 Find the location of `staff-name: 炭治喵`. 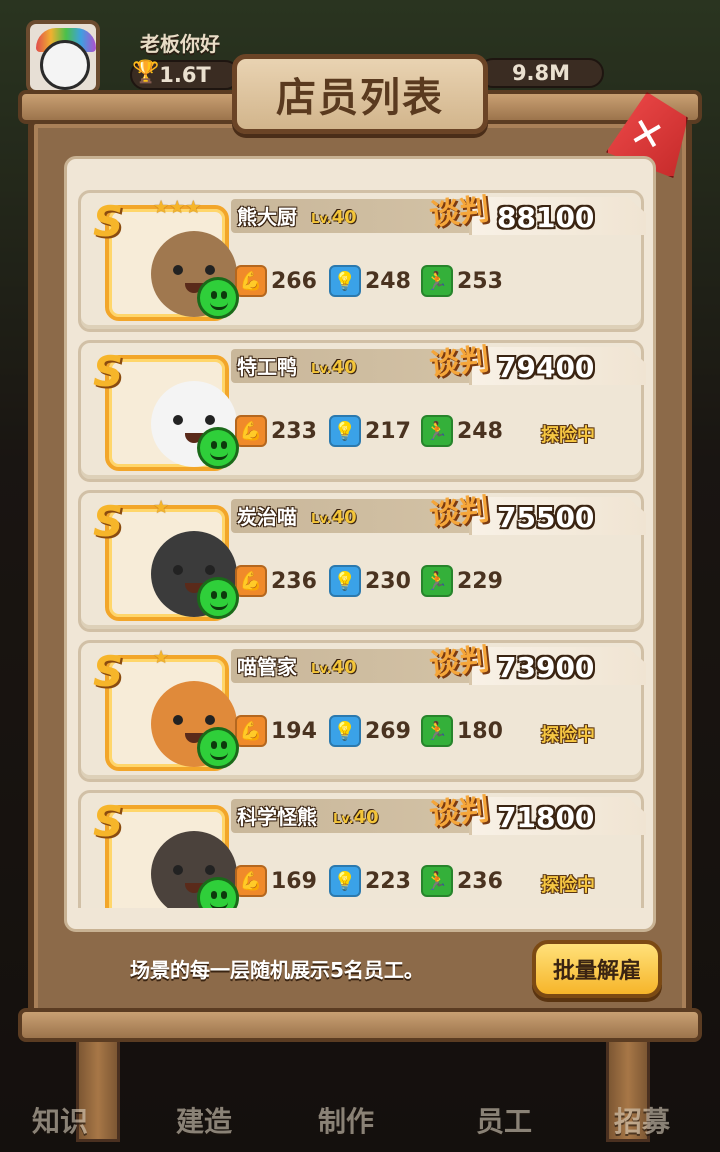

staff-name: 炭治喵 is located at coordinates (267, 517).